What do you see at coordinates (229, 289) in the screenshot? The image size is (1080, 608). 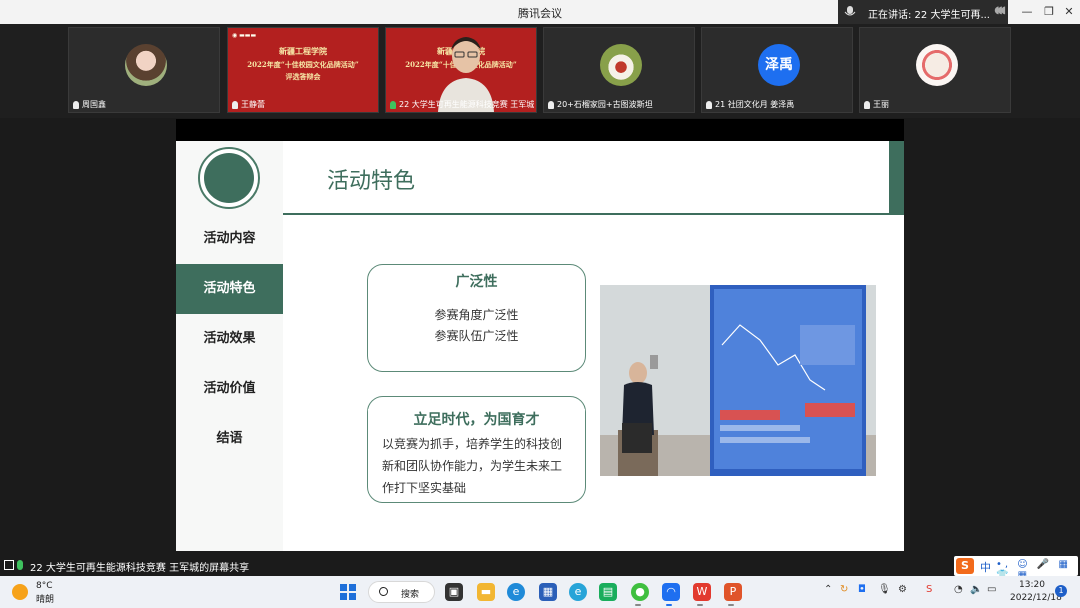 I see `slide-menu-item-active: 活动特色` at bounding box center [229, 289].